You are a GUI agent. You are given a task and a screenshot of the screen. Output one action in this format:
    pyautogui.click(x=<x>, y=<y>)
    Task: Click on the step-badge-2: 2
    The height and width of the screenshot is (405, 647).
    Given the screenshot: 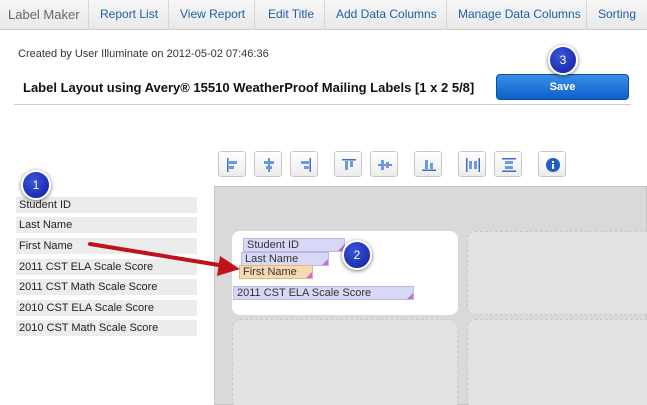 What is the action you would take?
    pyautogui.click(x=357, y=255)
    